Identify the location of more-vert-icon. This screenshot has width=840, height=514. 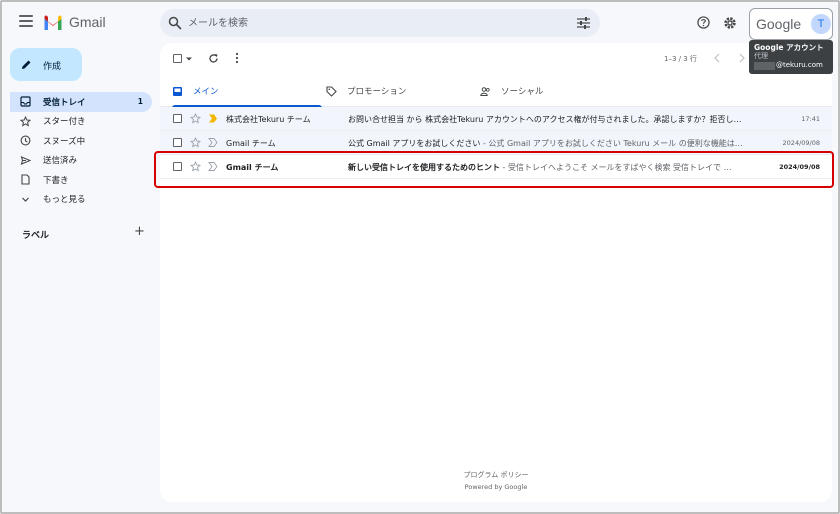
(237, 58).